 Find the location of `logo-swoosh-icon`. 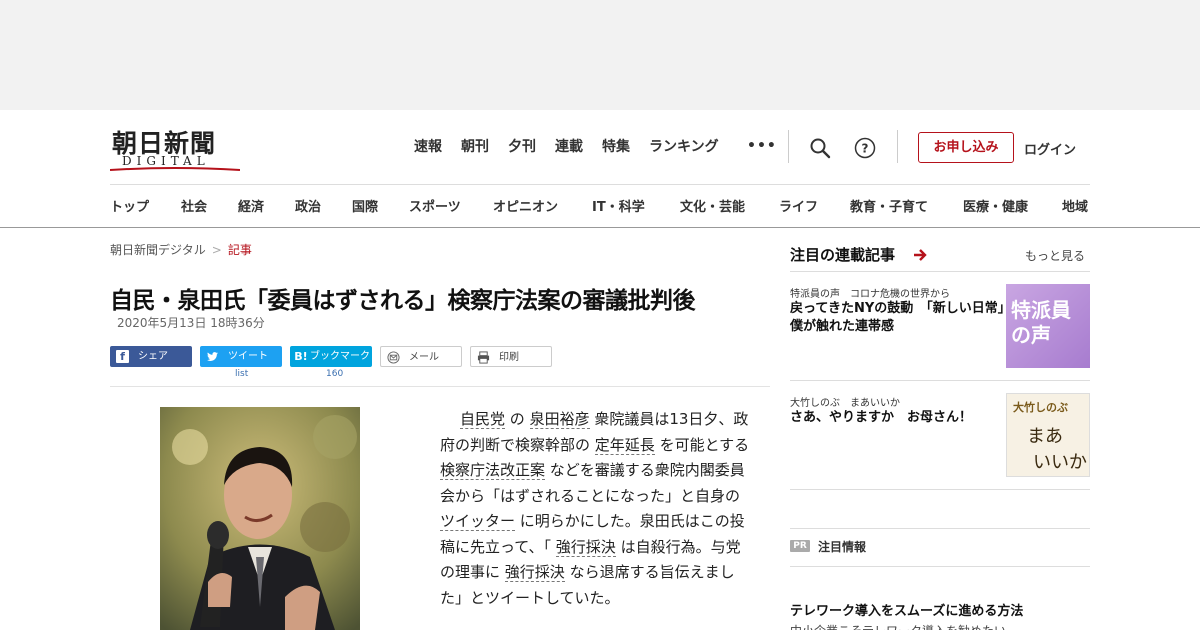

logo-swoosh-icon is located at coordinates (175, 169).